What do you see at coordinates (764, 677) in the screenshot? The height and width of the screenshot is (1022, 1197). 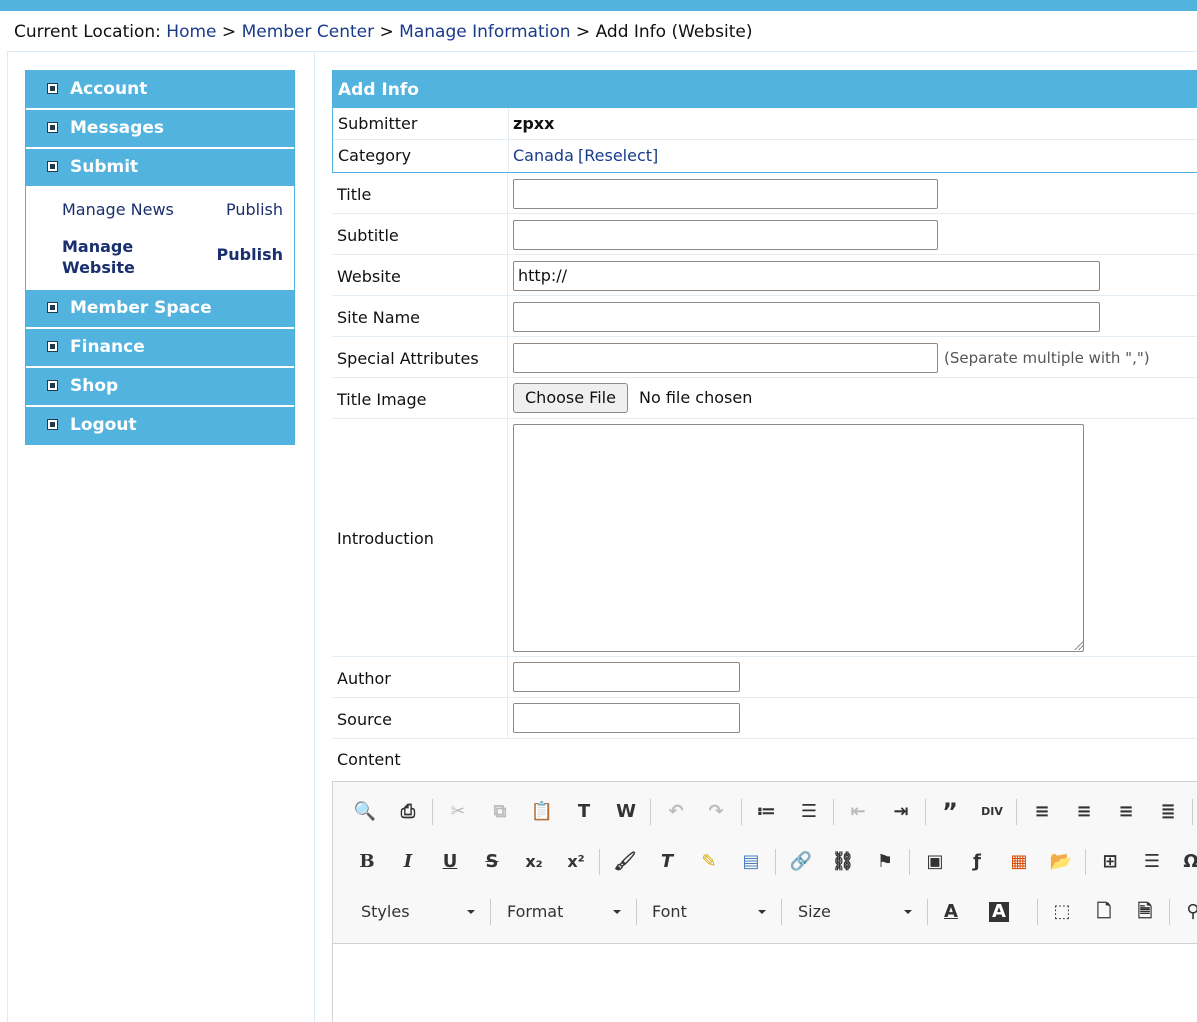 I see `author-row: Author` at bounding box center [764, 677].